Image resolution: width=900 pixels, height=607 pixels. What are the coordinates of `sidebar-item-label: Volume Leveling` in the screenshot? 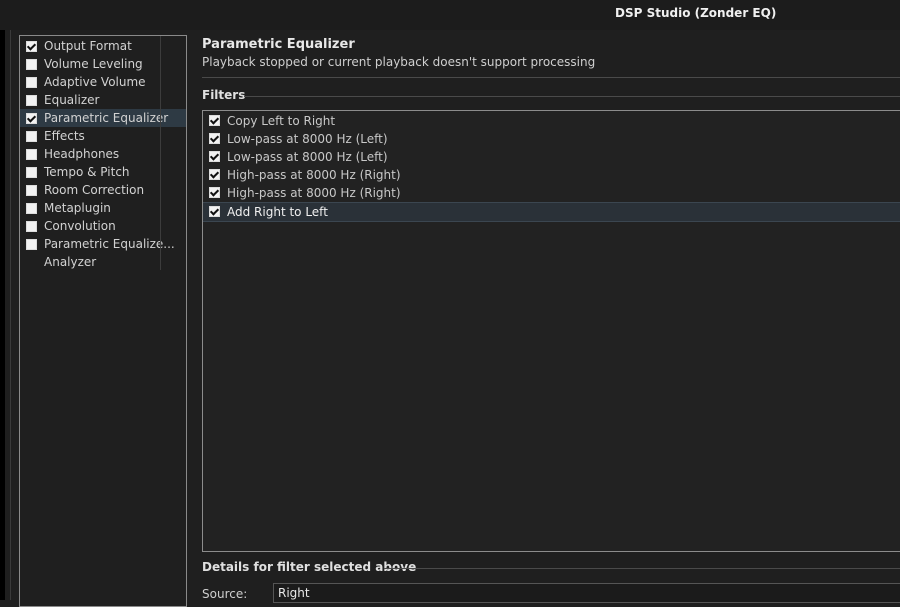 It's located at (93, 64).